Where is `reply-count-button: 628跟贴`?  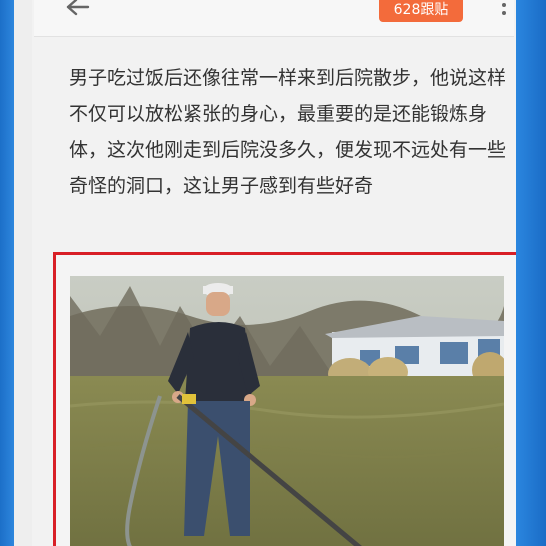 reply-count-button: 628跟贴 is located at coordinates (421, 11).